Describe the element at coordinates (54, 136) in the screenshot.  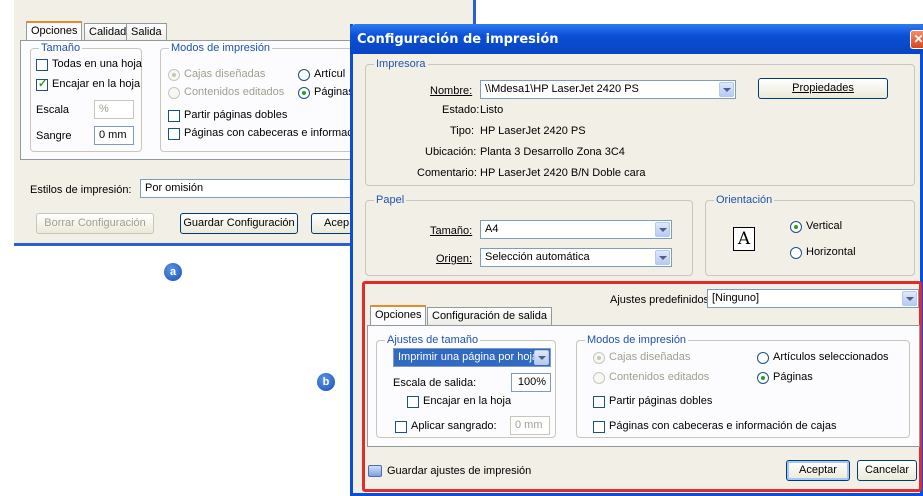
I see `back-bleed-label: Sangre` at that location.